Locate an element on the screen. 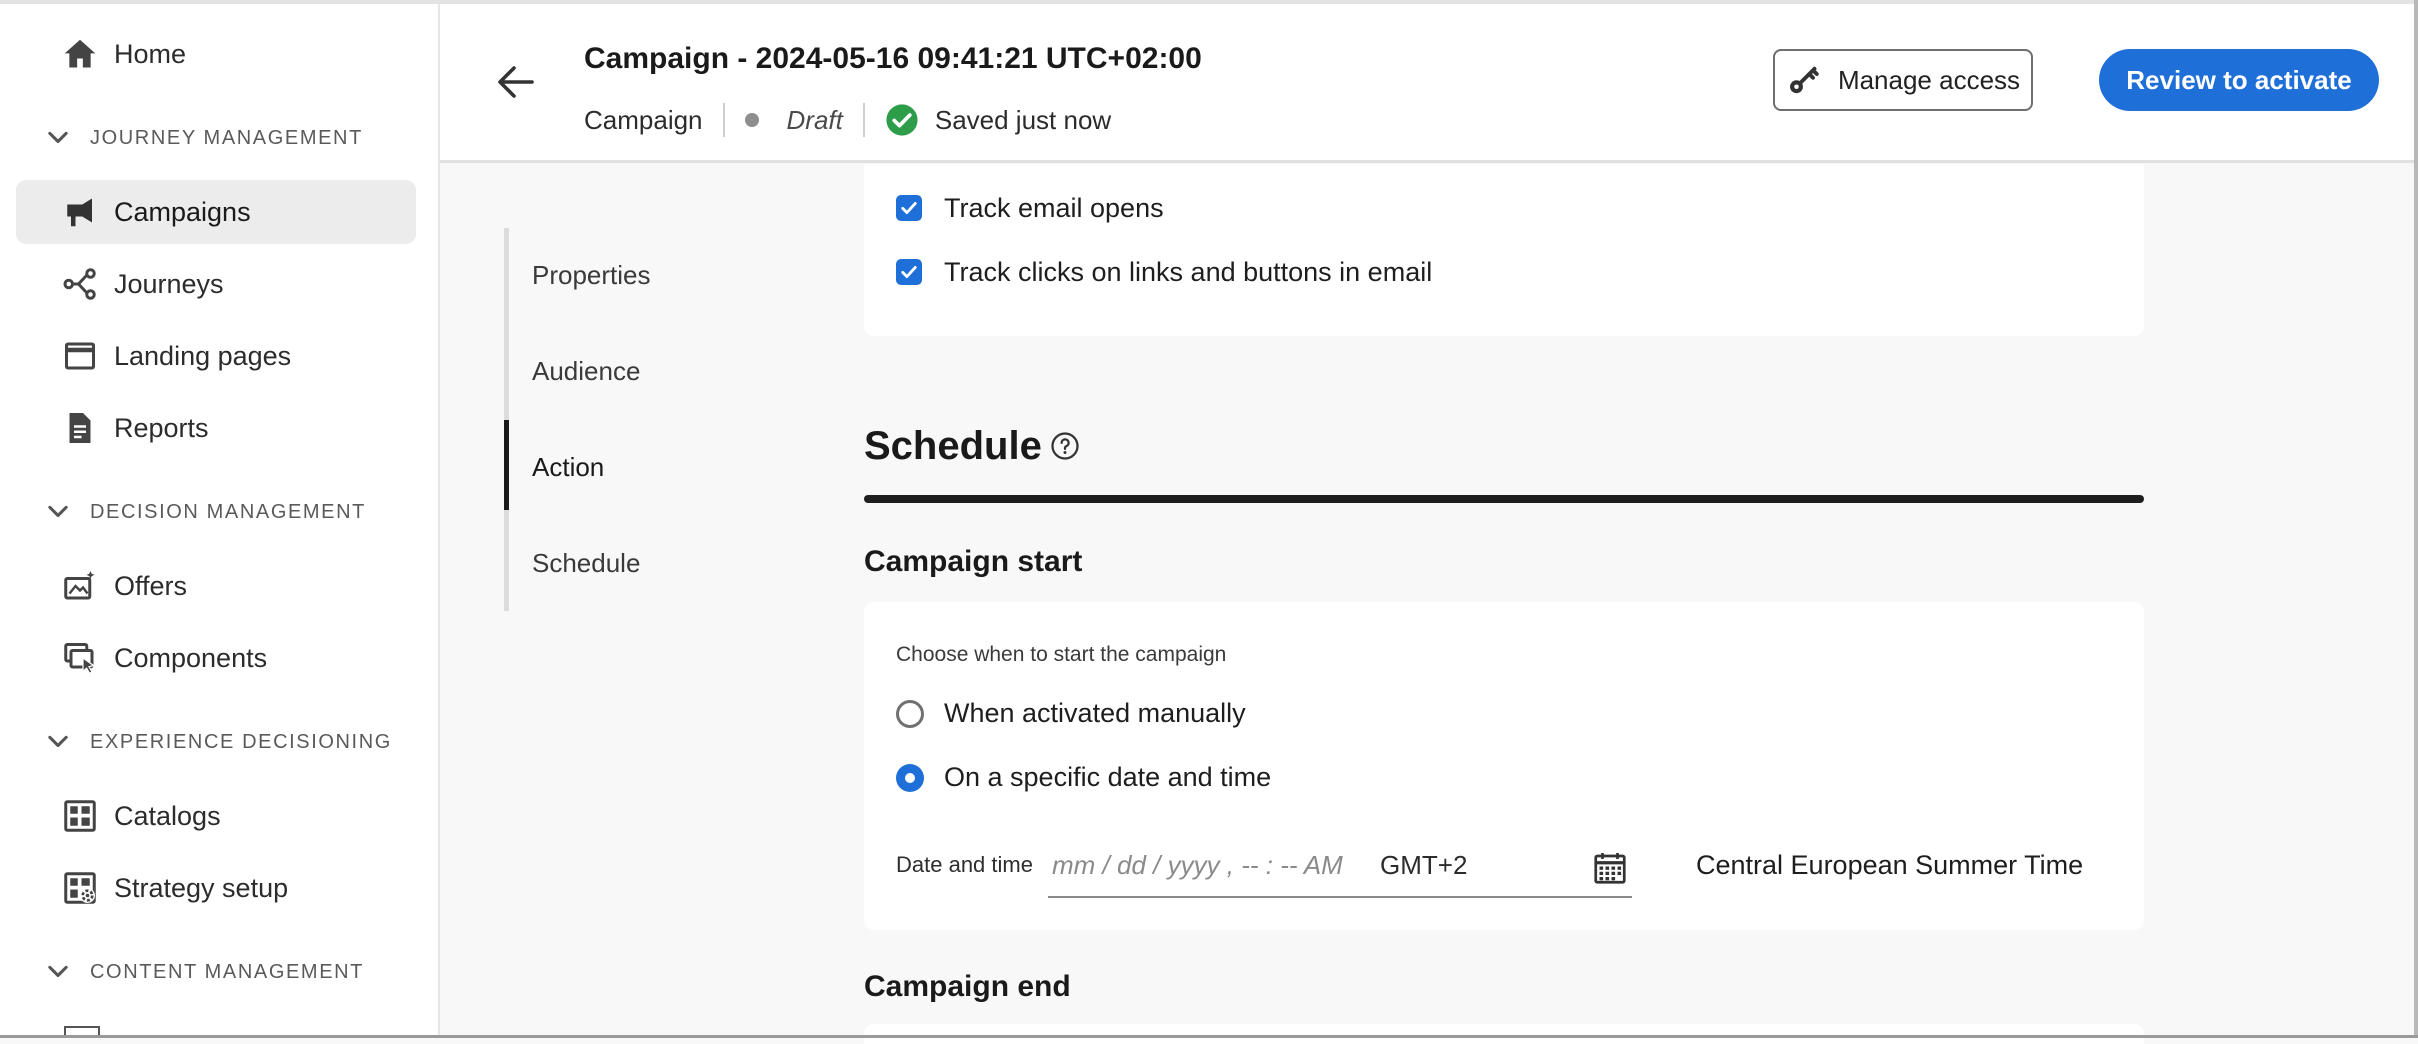  step-schedule: Schedule is located at coordinates (586, 563).